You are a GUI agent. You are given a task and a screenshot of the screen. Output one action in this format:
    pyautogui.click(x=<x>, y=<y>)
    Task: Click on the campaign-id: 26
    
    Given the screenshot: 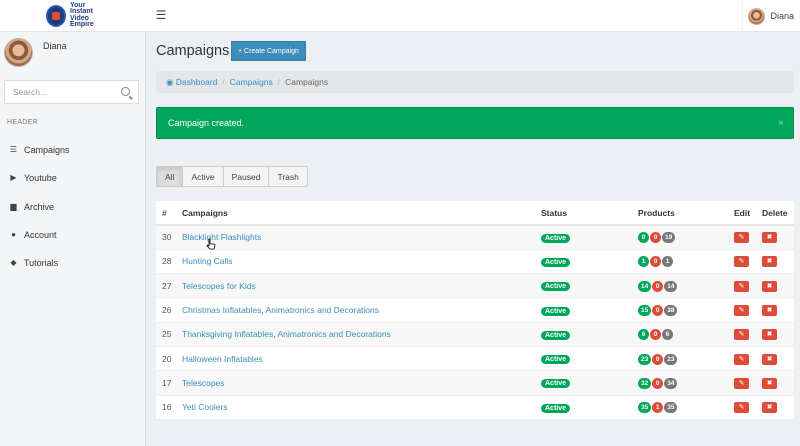 What is the action you would take?
    pyautogui.click(x=169, y=310)
    